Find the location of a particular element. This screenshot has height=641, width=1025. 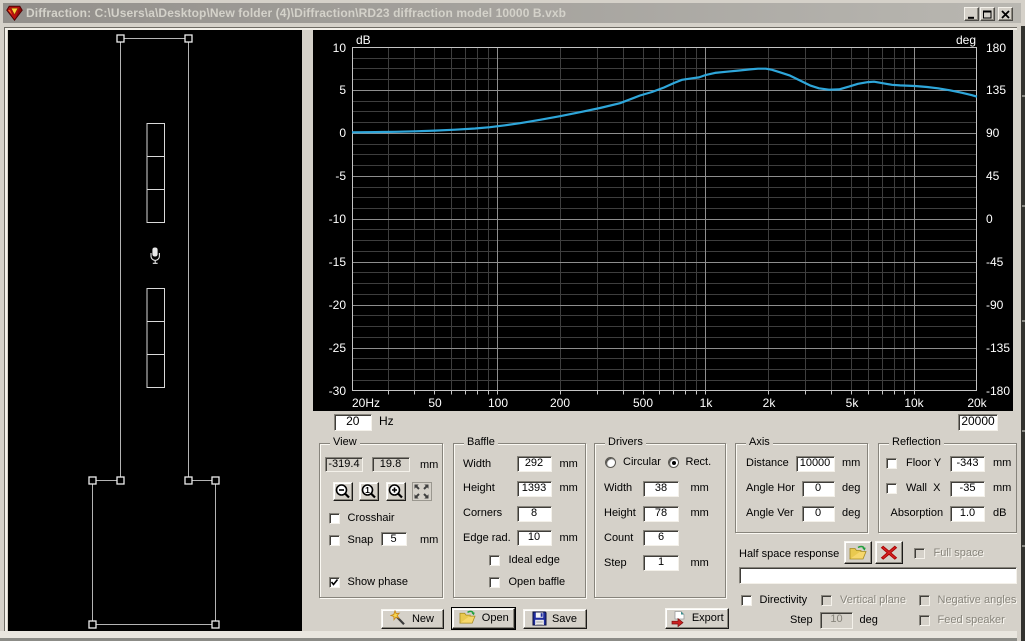

svg-text: 200 is located at coordinates (560, 403).